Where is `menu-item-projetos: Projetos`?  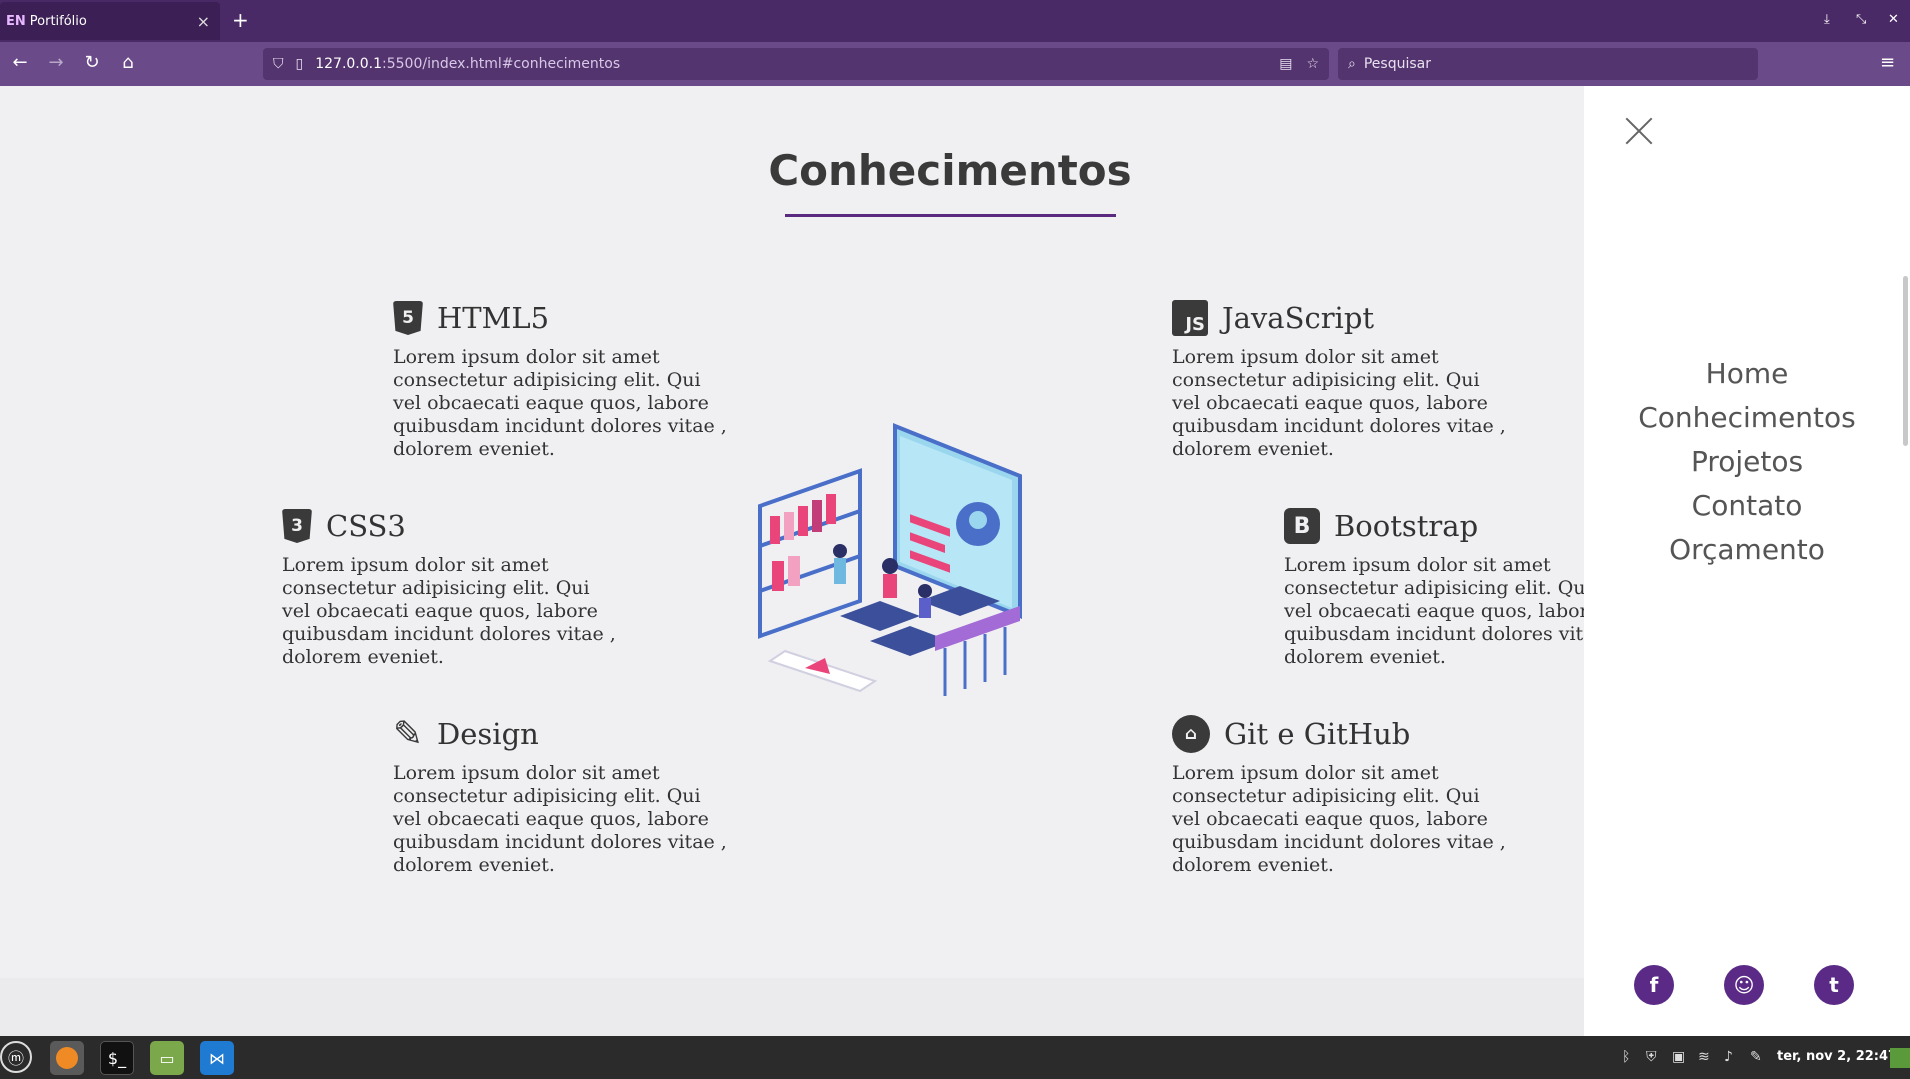
menu-item-projetos: Projetos is located at coordinates (1747, 462).